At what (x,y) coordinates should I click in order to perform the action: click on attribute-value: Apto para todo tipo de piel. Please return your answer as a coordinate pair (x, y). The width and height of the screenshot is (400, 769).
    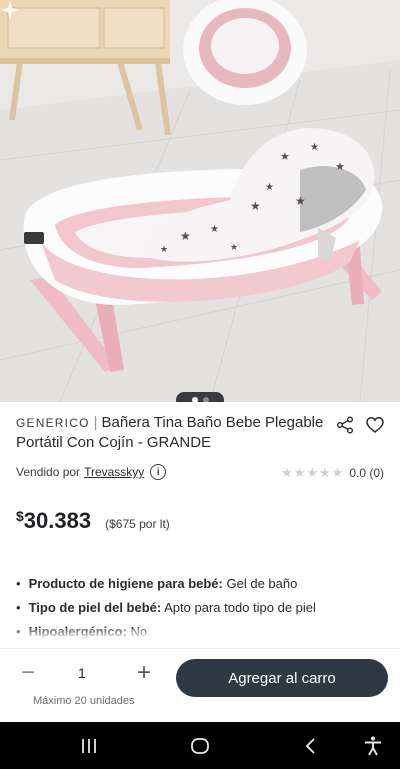
    Looking at the image, I should click on (240, 607).